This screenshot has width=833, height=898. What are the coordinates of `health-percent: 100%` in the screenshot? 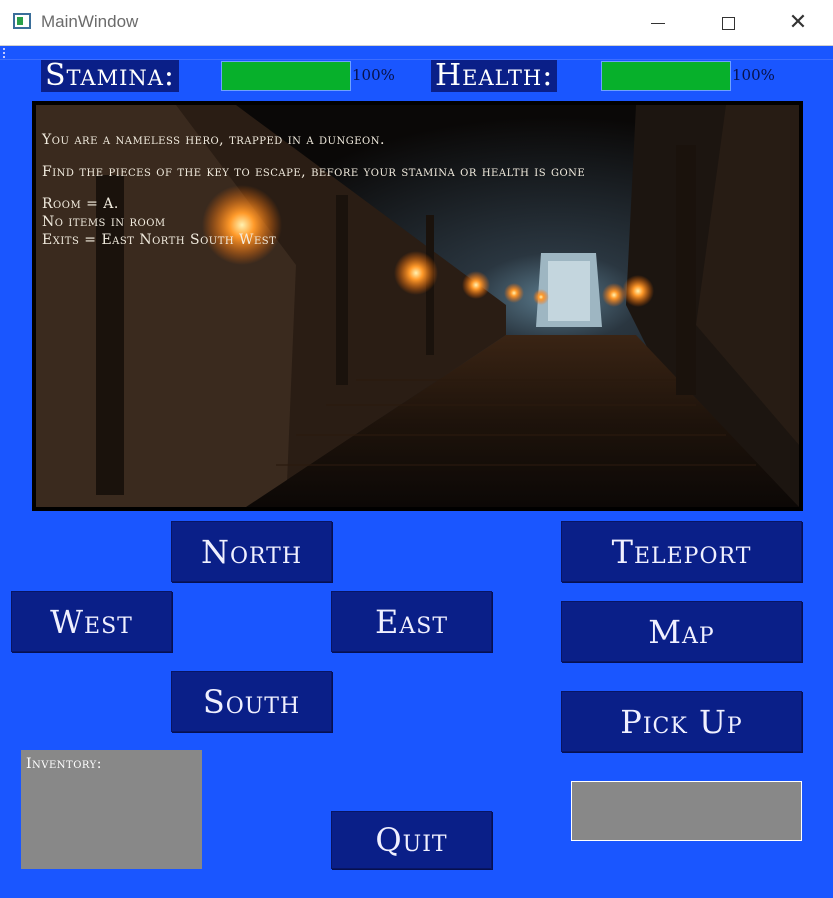 It's located at (753, 75).